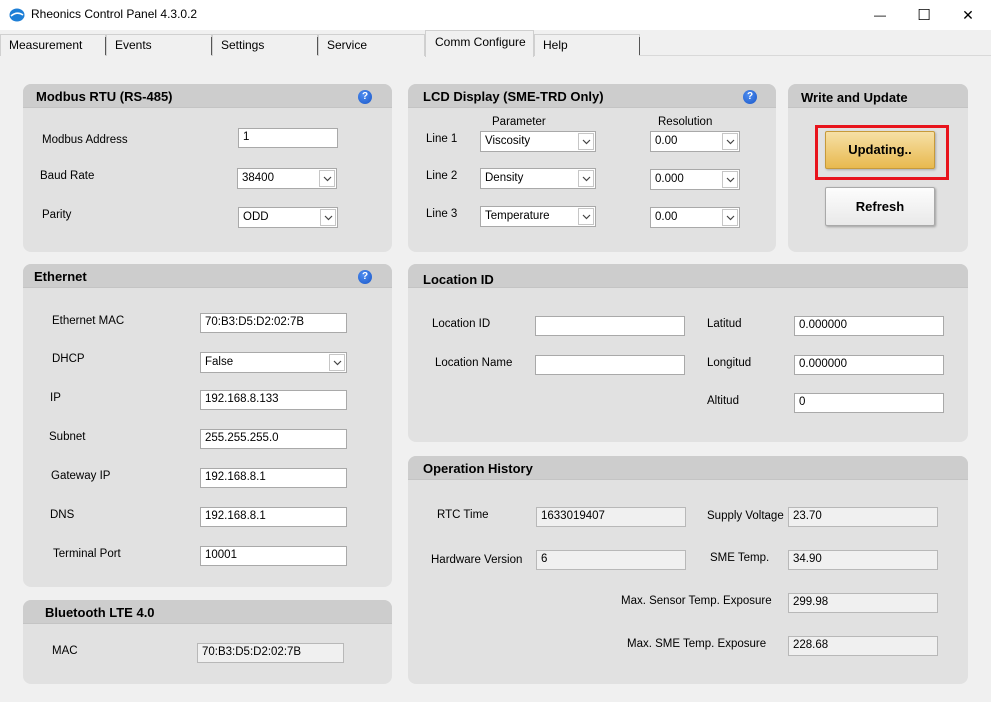 This screenshot has width=991, height=702. I want to click on parameter-header: Parameter, so click(519, 122).